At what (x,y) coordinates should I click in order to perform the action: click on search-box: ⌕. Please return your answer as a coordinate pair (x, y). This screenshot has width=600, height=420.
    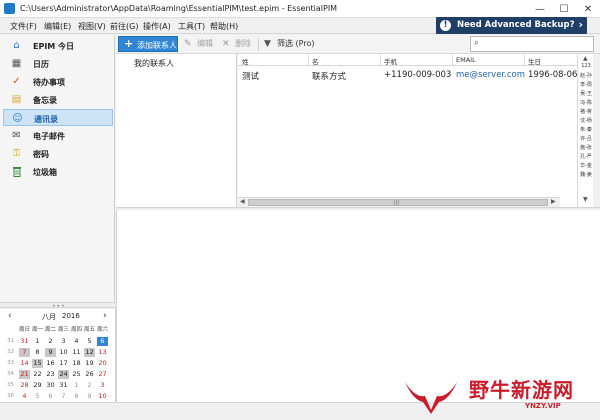
    Looking at the image, I should click on (532, 44).